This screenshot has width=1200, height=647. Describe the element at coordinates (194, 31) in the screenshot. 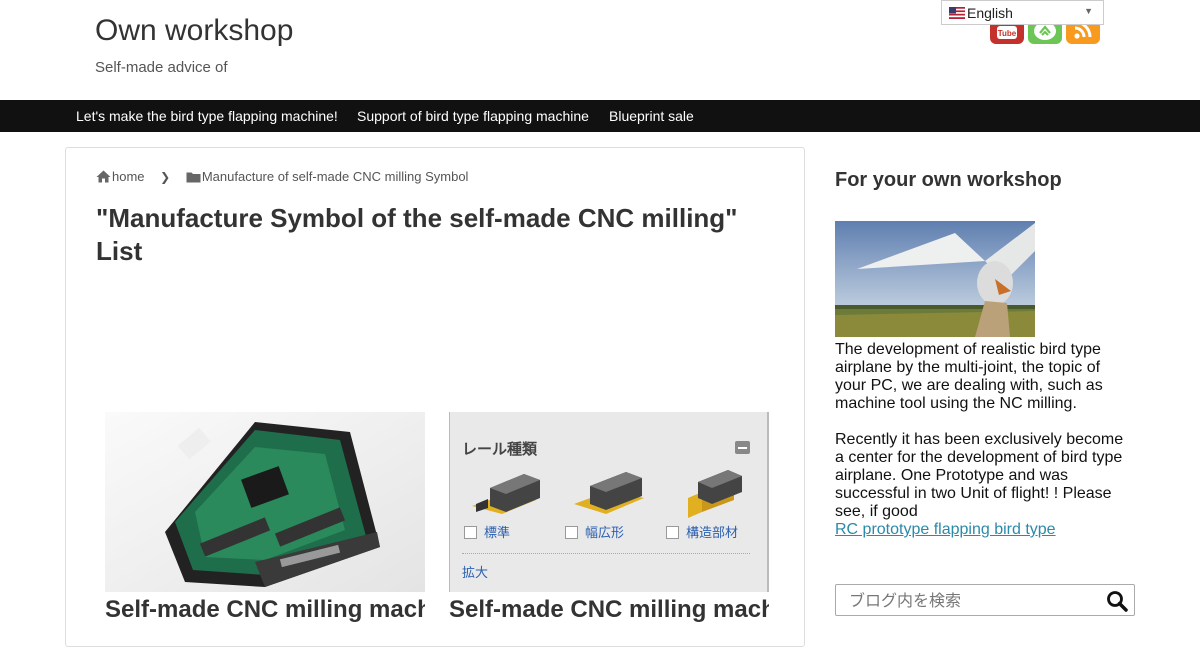

I see `site-title: Own workshop` at that location.